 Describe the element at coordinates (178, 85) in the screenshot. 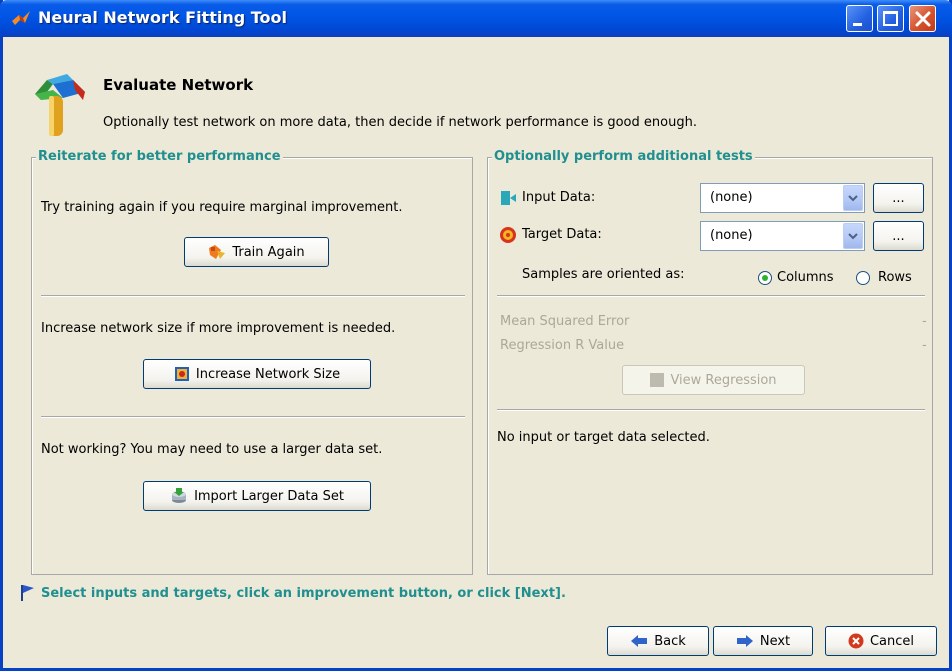

I see `page-title: Evaluate Network` at that location.